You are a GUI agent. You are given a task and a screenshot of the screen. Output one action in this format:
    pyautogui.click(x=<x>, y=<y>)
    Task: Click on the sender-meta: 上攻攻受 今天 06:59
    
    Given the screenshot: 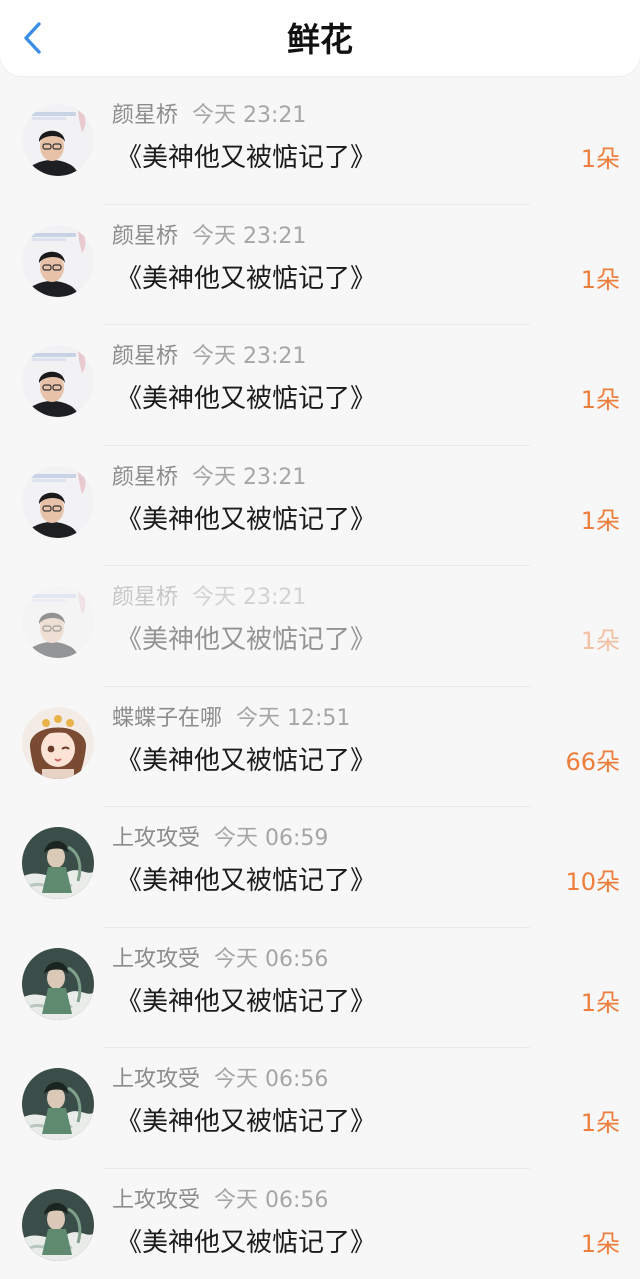 What is the action you would take?
    pyautogui.click(x=220, y=839)
    